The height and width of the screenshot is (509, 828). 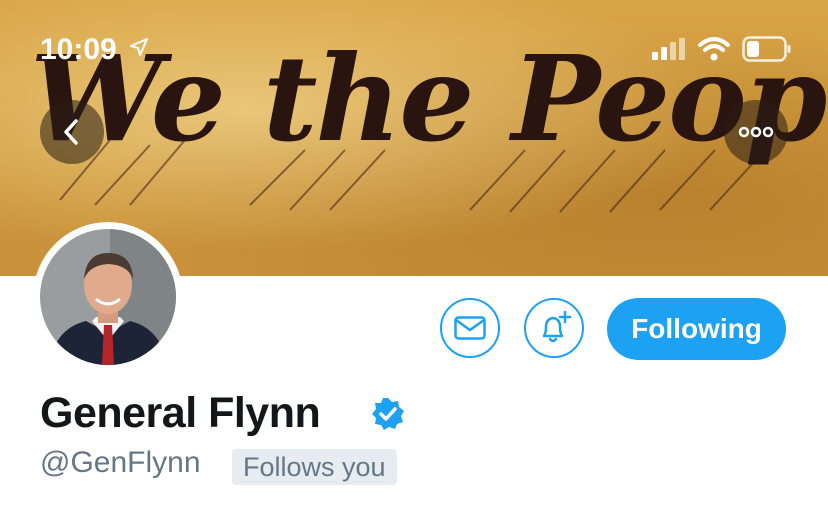 What do you see at coordinates (714, 49) in the screenshot?
I see `wifi-icon` at bounding box center [714, 49].